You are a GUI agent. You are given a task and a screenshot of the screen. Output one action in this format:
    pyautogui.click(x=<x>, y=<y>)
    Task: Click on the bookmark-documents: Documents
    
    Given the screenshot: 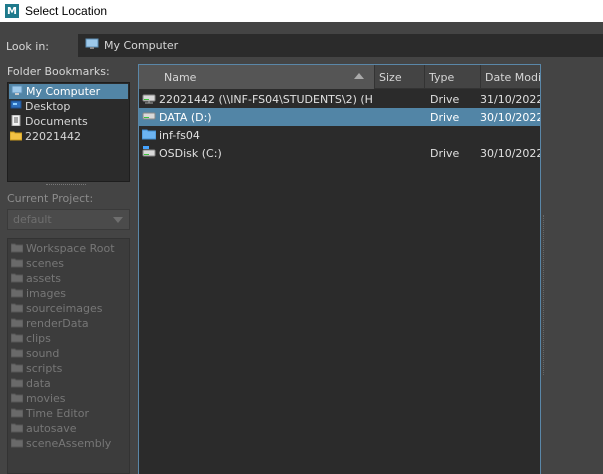 What is the action you would take?
    pyautogui.click(x=68, y=121)
    